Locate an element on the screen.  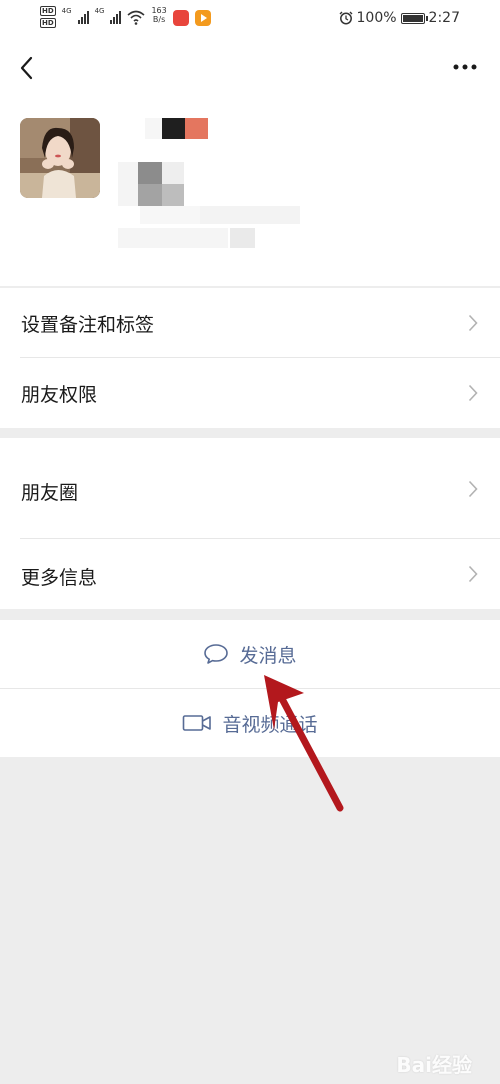
net-speed: 163 B/s is located at coordinates (158, 15).